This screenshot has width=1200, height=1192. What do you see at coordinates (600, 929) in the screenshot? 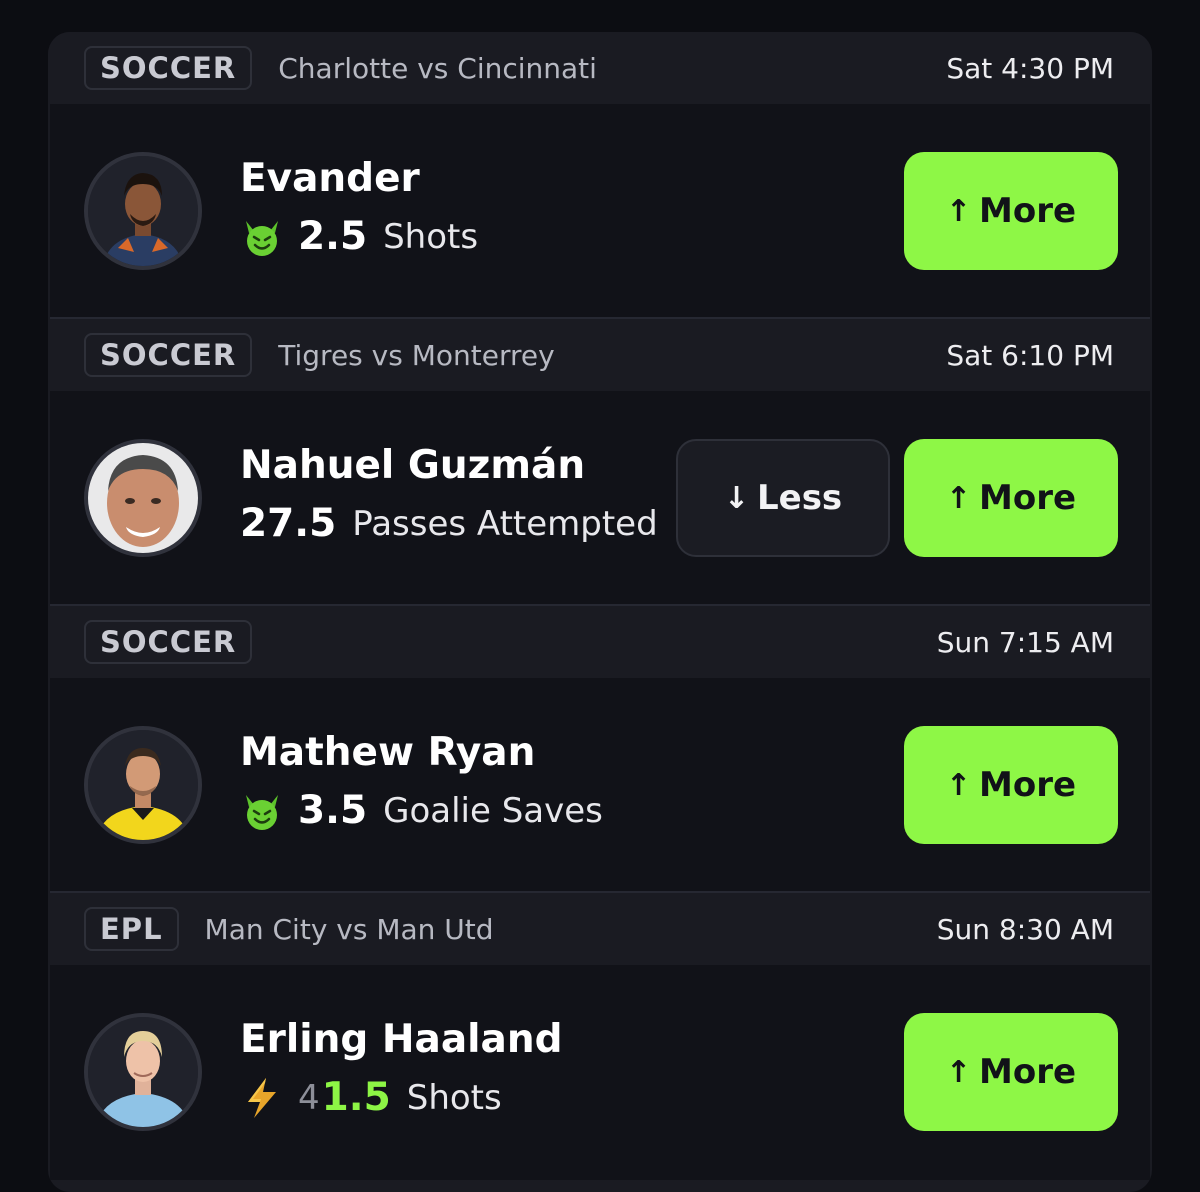
I see `card-header: EPL Man City vs Man Utd Sun 8:30 AM` at bounding box center [600, 929].